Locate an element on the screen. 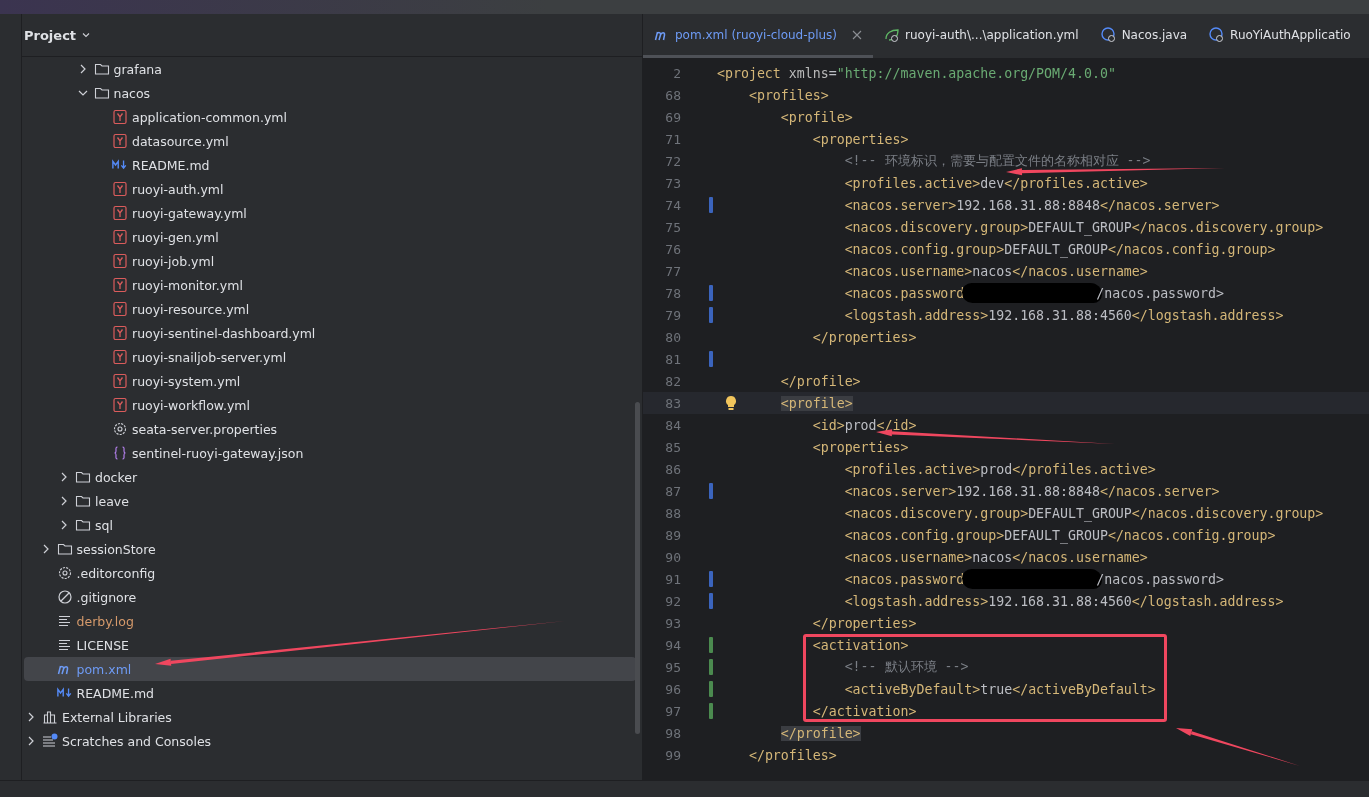  editor-tab: pom.xml (ruoyi-cloud-plus) is located at coordinates (758, 36).